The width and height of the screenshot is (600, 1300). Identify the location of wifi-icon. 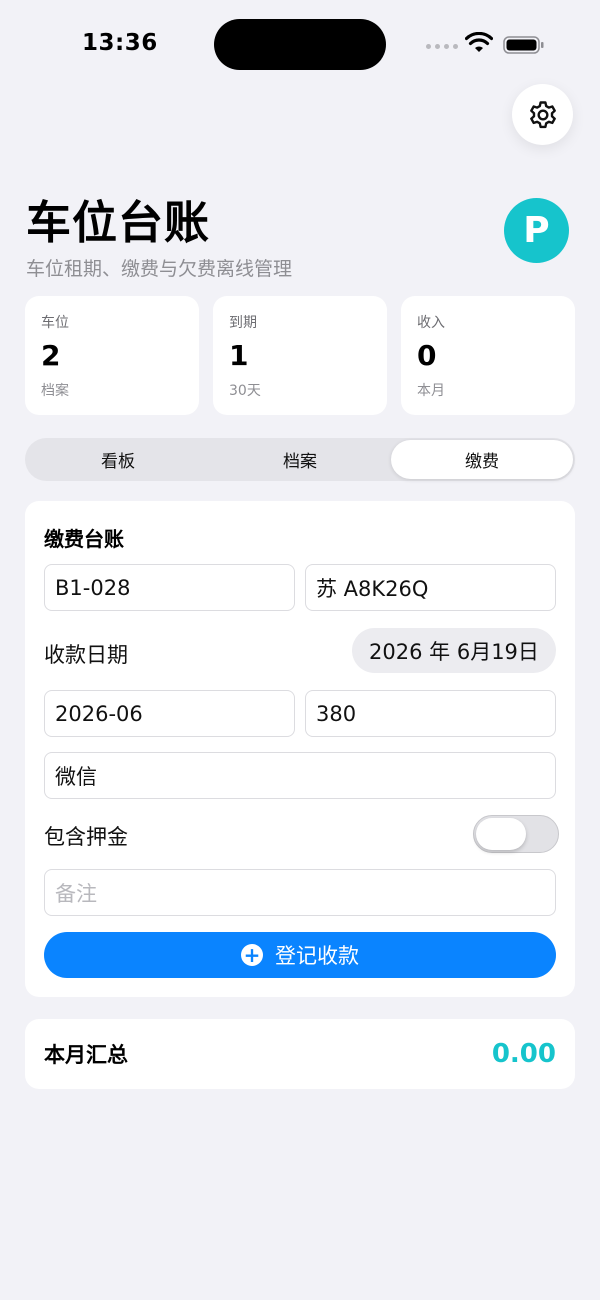
(479, 42).